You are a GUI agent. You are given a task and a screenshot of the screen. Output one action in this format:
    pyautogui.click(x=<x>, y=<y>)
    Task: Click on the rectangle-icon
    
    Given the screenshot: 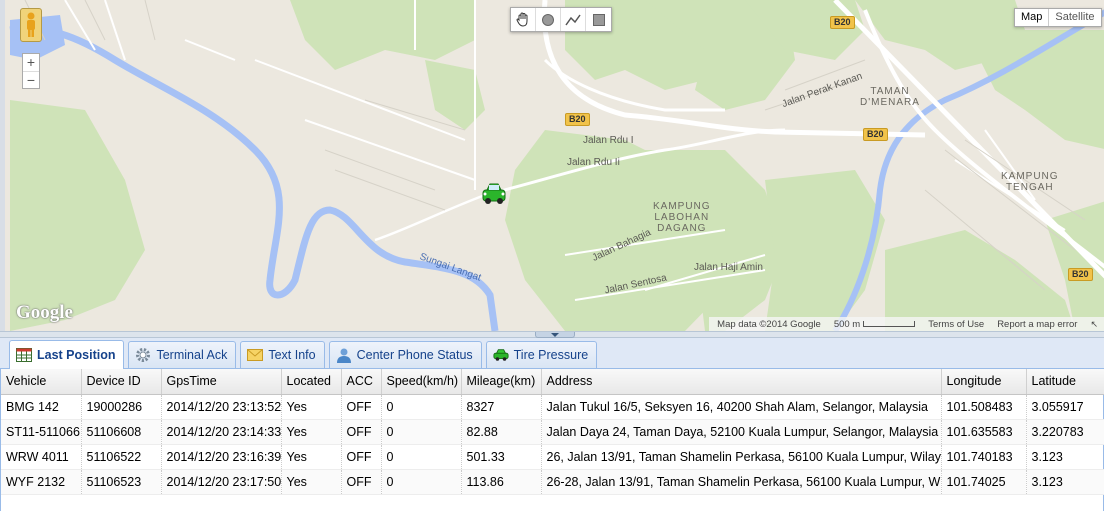 What is the action you would take?
    pyautogui.click(x=598, y=19)
    